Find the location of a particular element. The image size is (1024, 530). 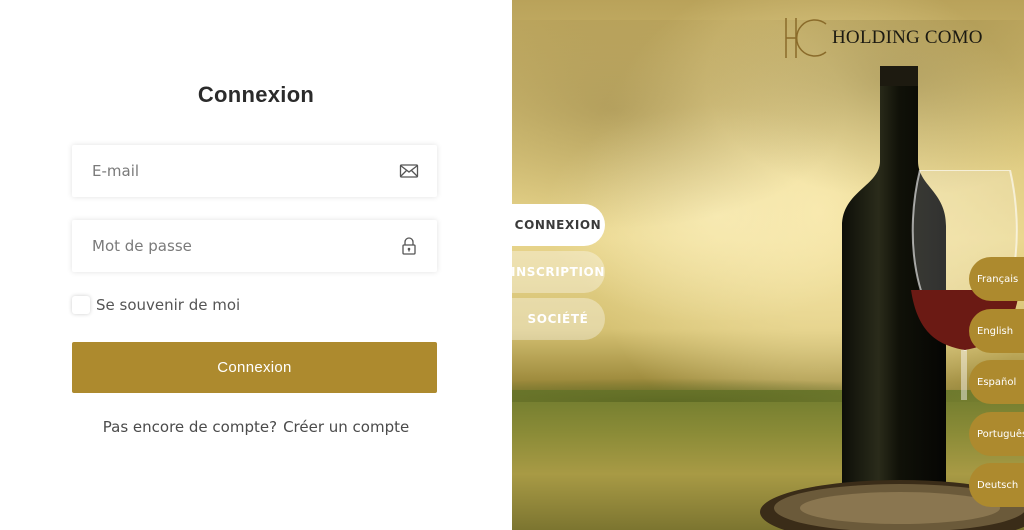

lock-icon is located at coordinates (409, 246).